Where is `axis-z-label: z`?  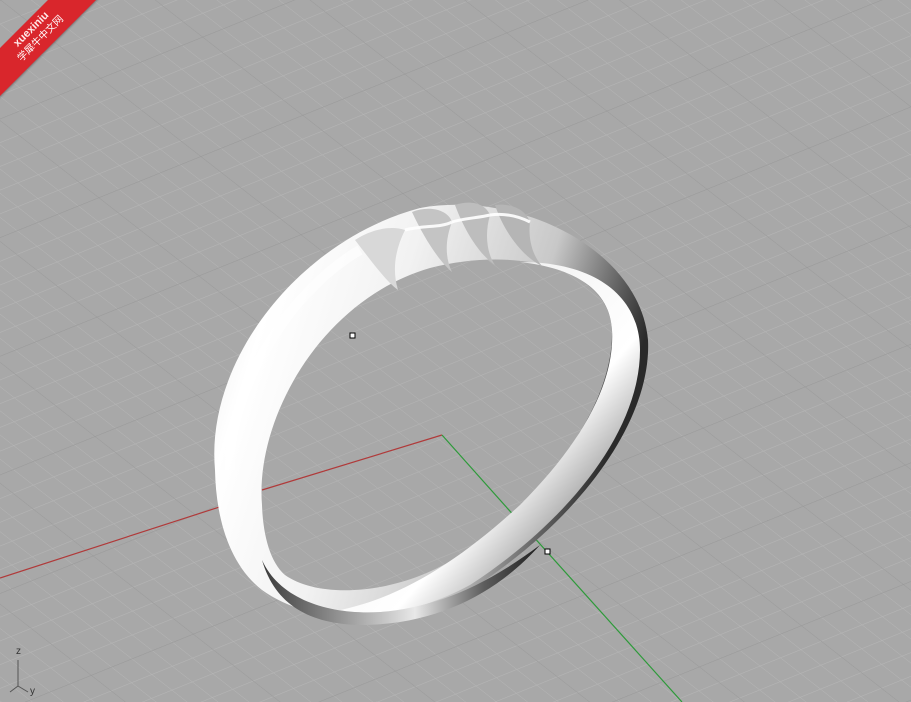
axis-z-label: z is located at coordinates (18, 651).